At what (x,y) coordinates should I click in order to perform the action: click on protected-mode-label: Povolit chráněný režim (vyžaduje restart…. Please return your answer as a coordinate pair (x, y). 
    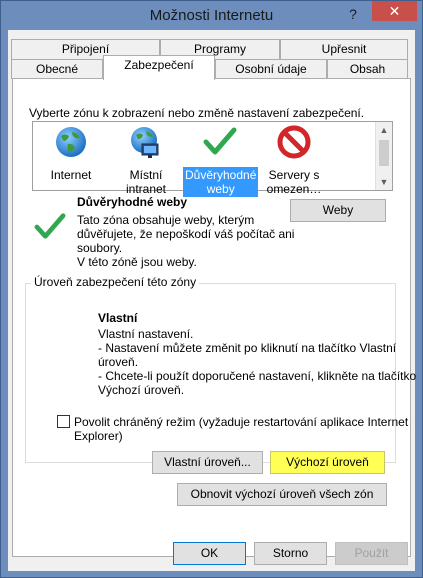
    Looking at the image, I should click on (241, 429).